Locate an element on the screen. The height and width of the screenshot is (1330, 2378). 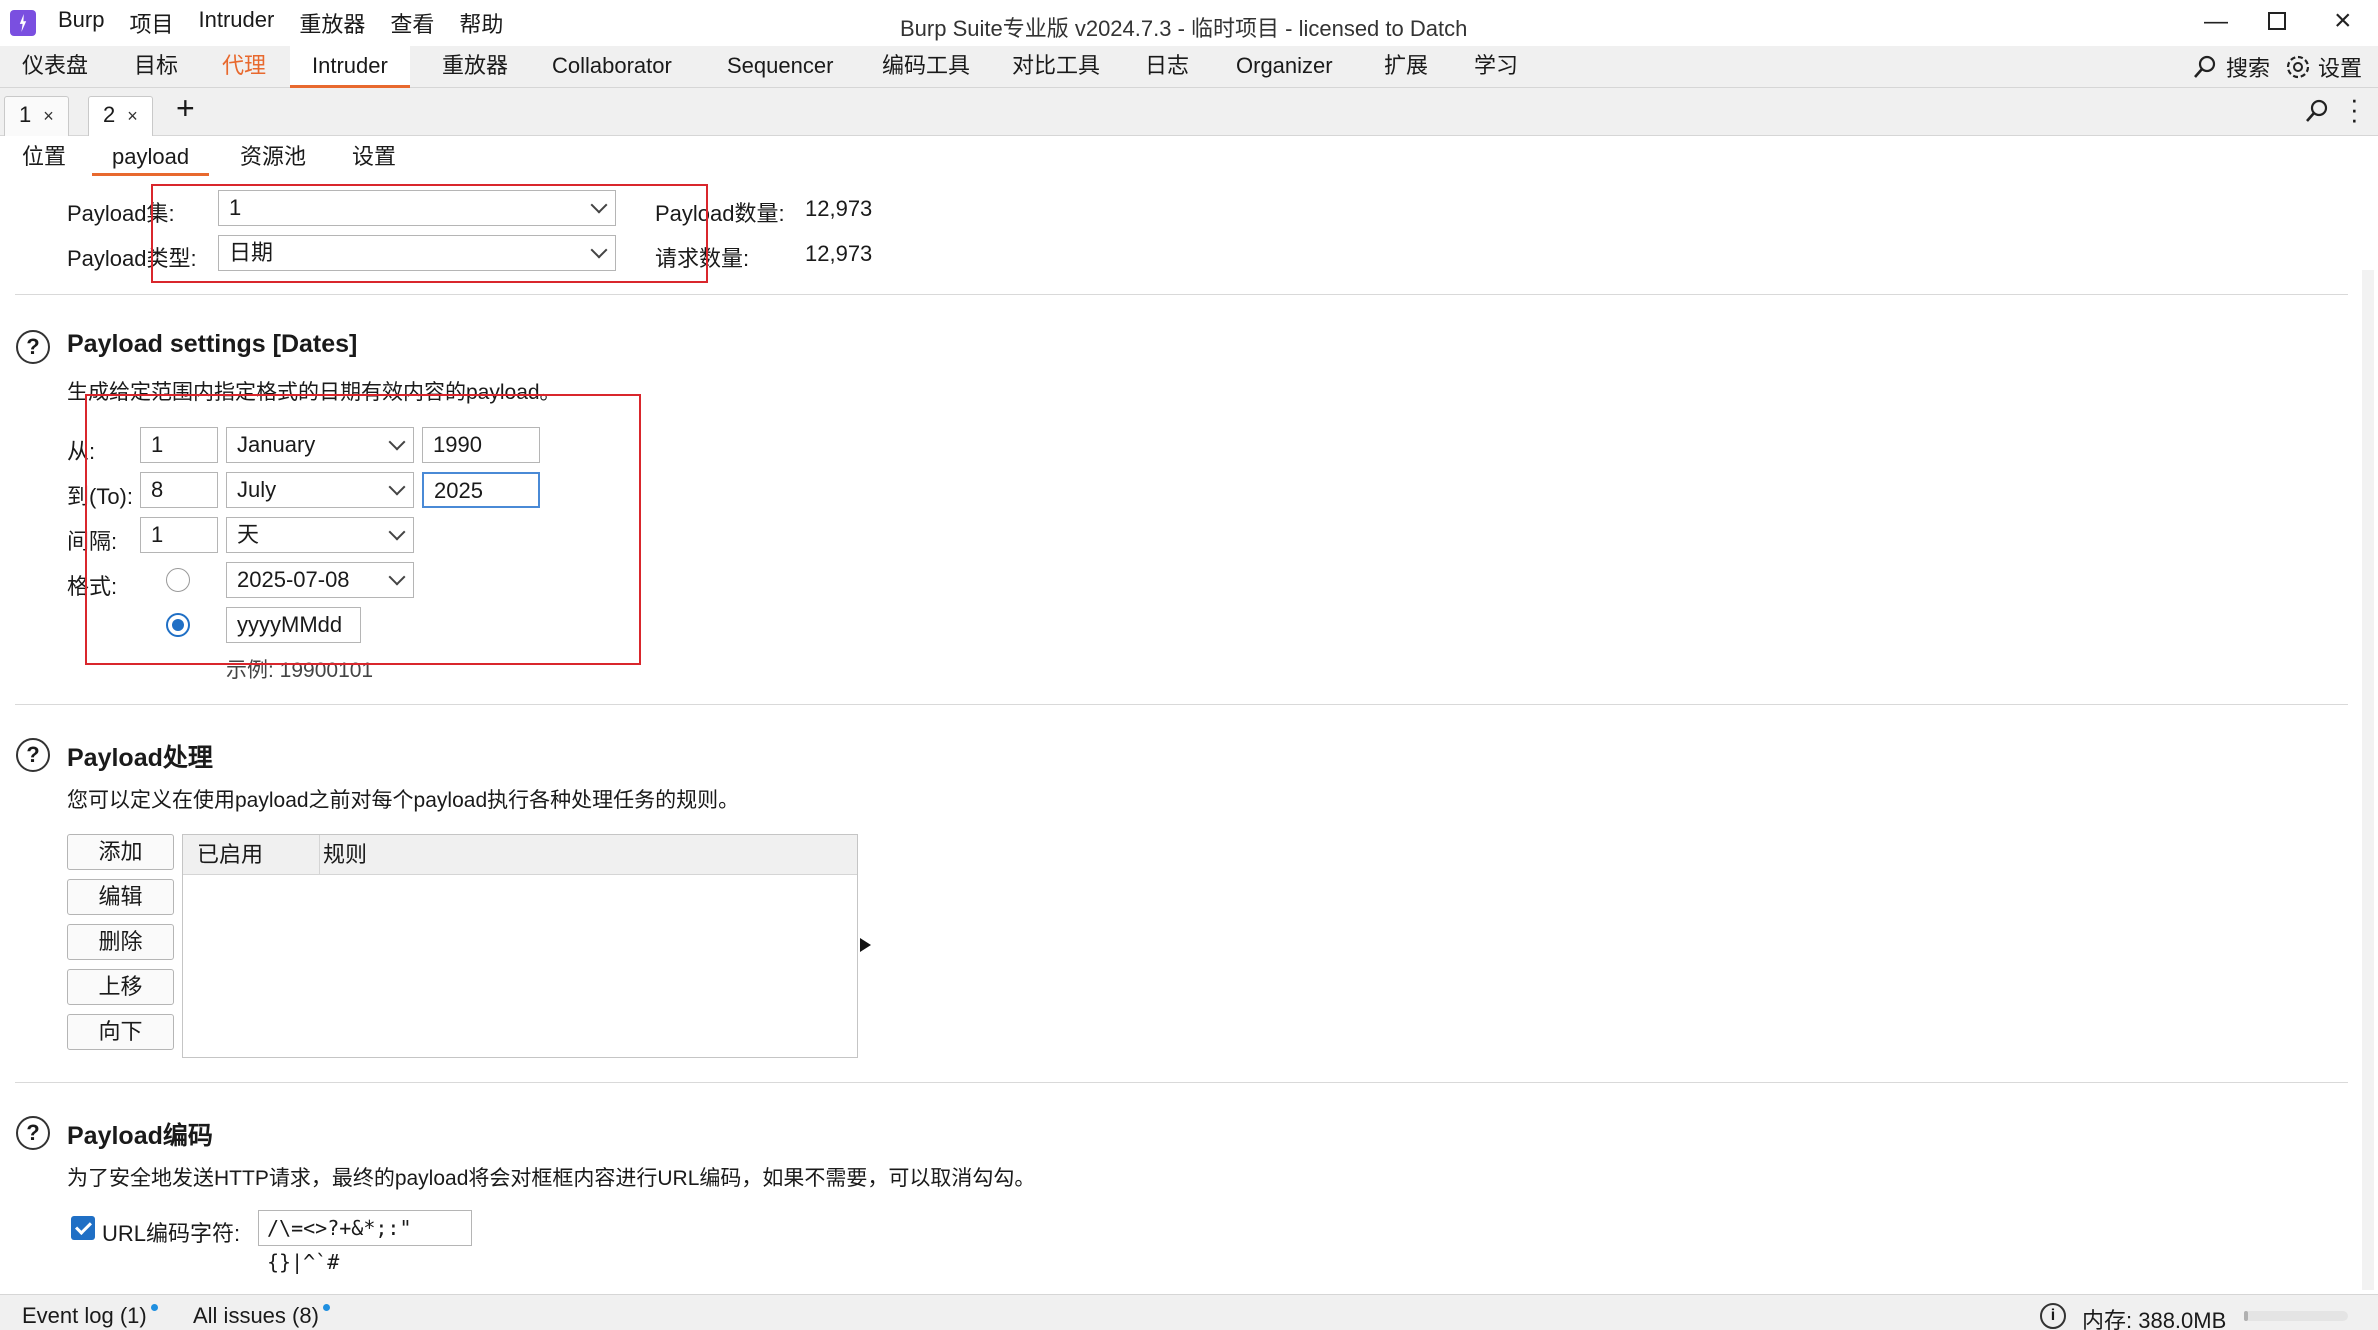
tab-collaborator: Collaborator is located at coordinates (612, 67).